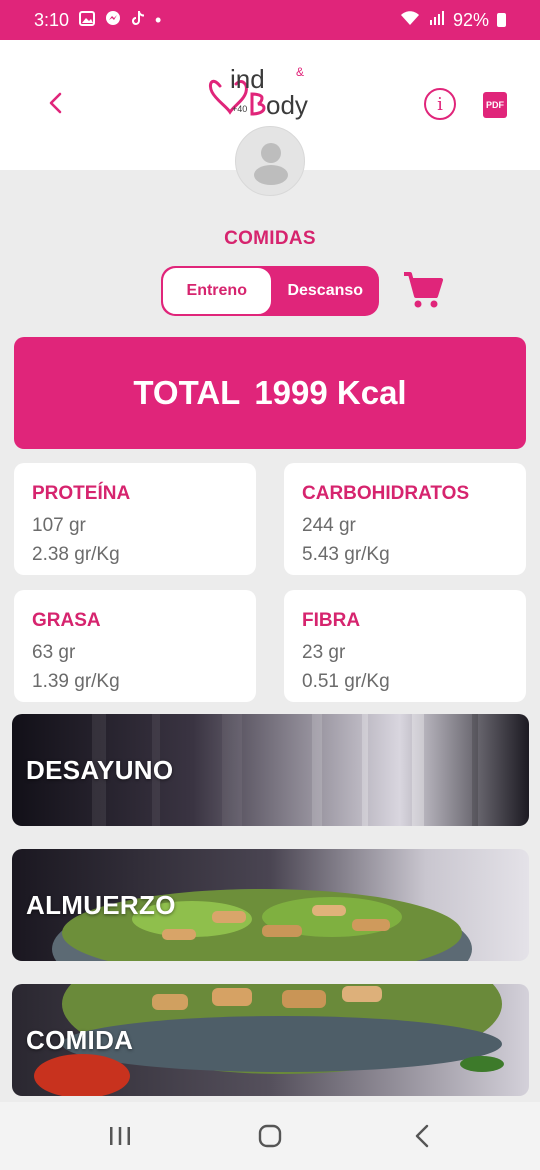  I want to click on user-silhouette-icon, so click(271, 164).